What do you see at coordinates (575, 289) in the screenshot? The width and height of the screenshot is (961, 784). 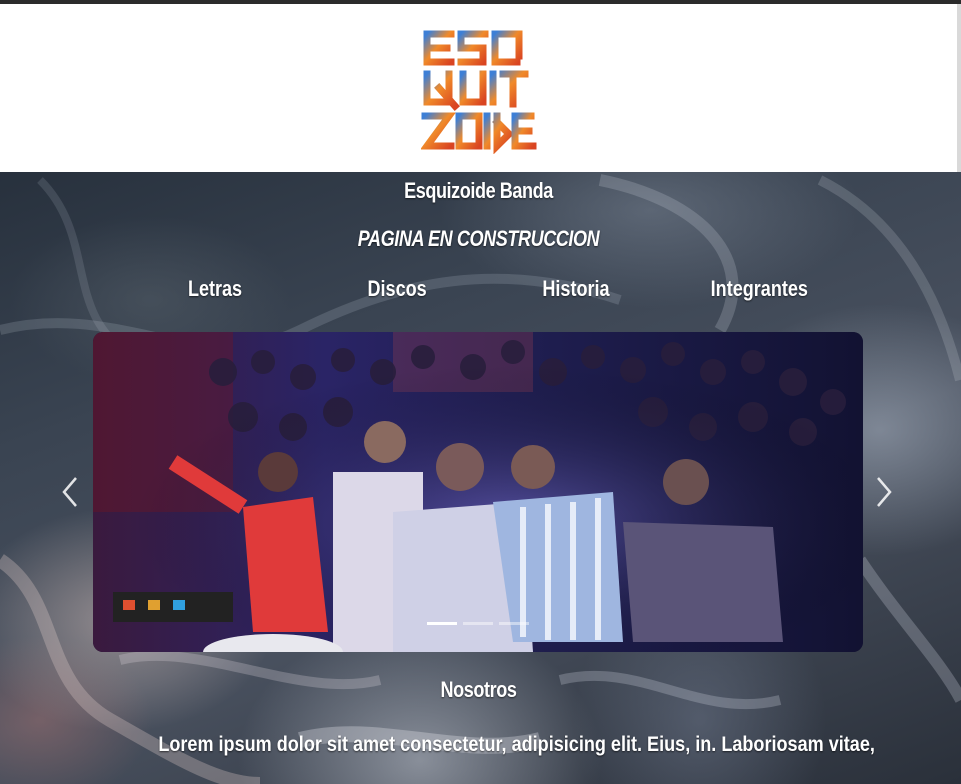 I see `nav-historia: Historia` at bounding box center [575, 289].